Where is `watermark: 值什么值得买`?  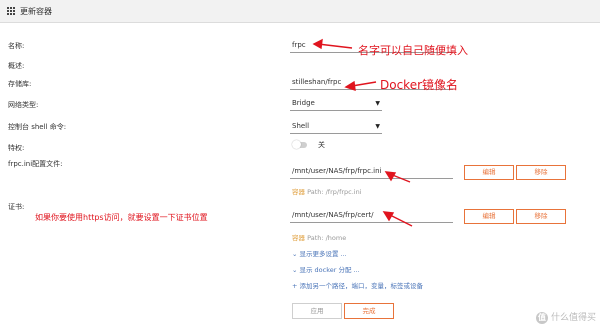
watermark: 值什么值得买 is located at coordinates (565, 317).